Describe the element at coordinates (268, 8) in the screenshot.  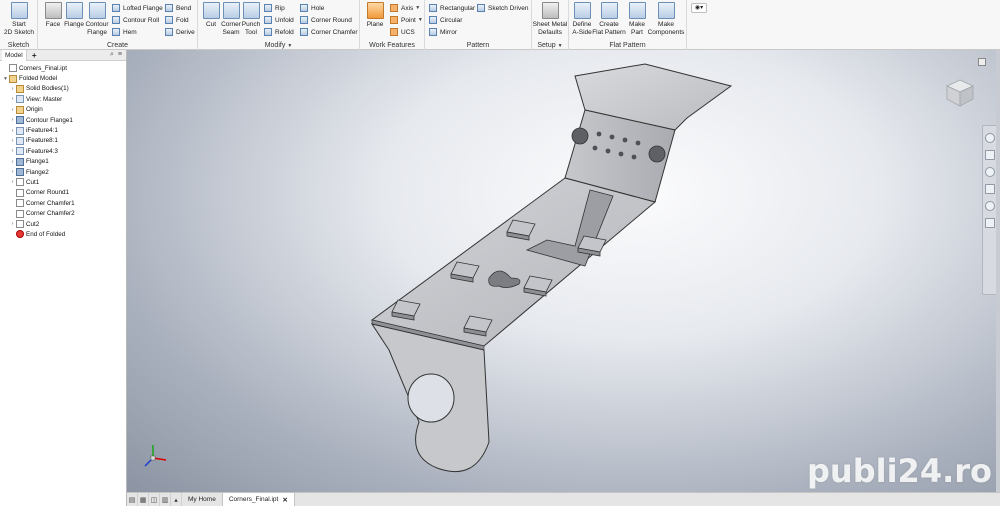
I see `rip-icon` at that location.